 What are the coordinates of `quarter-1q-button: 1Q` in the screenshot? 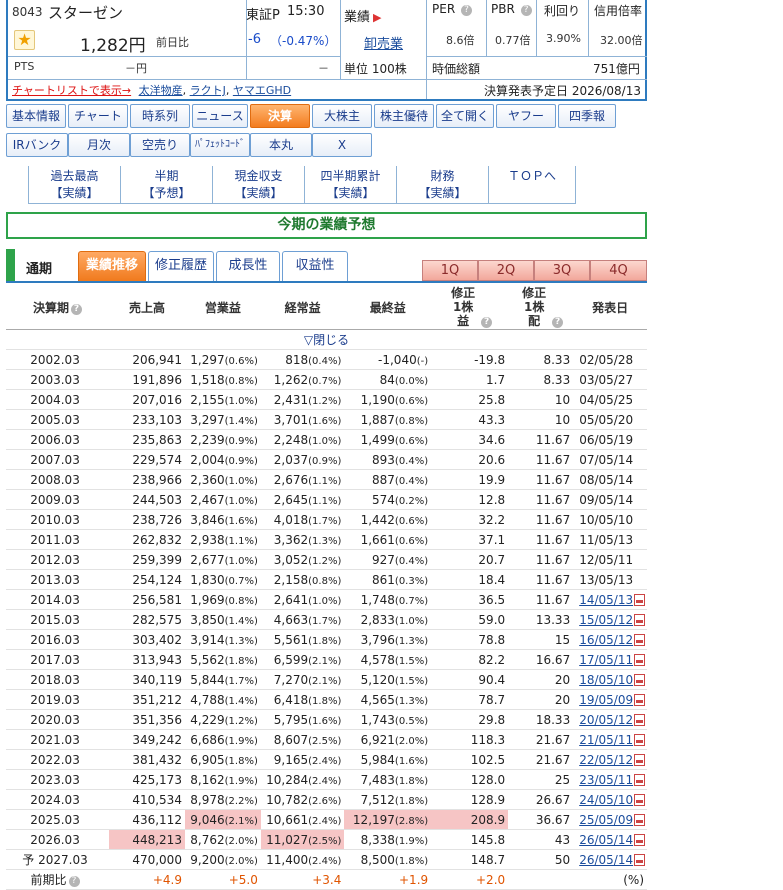 It's located at (450, 270).